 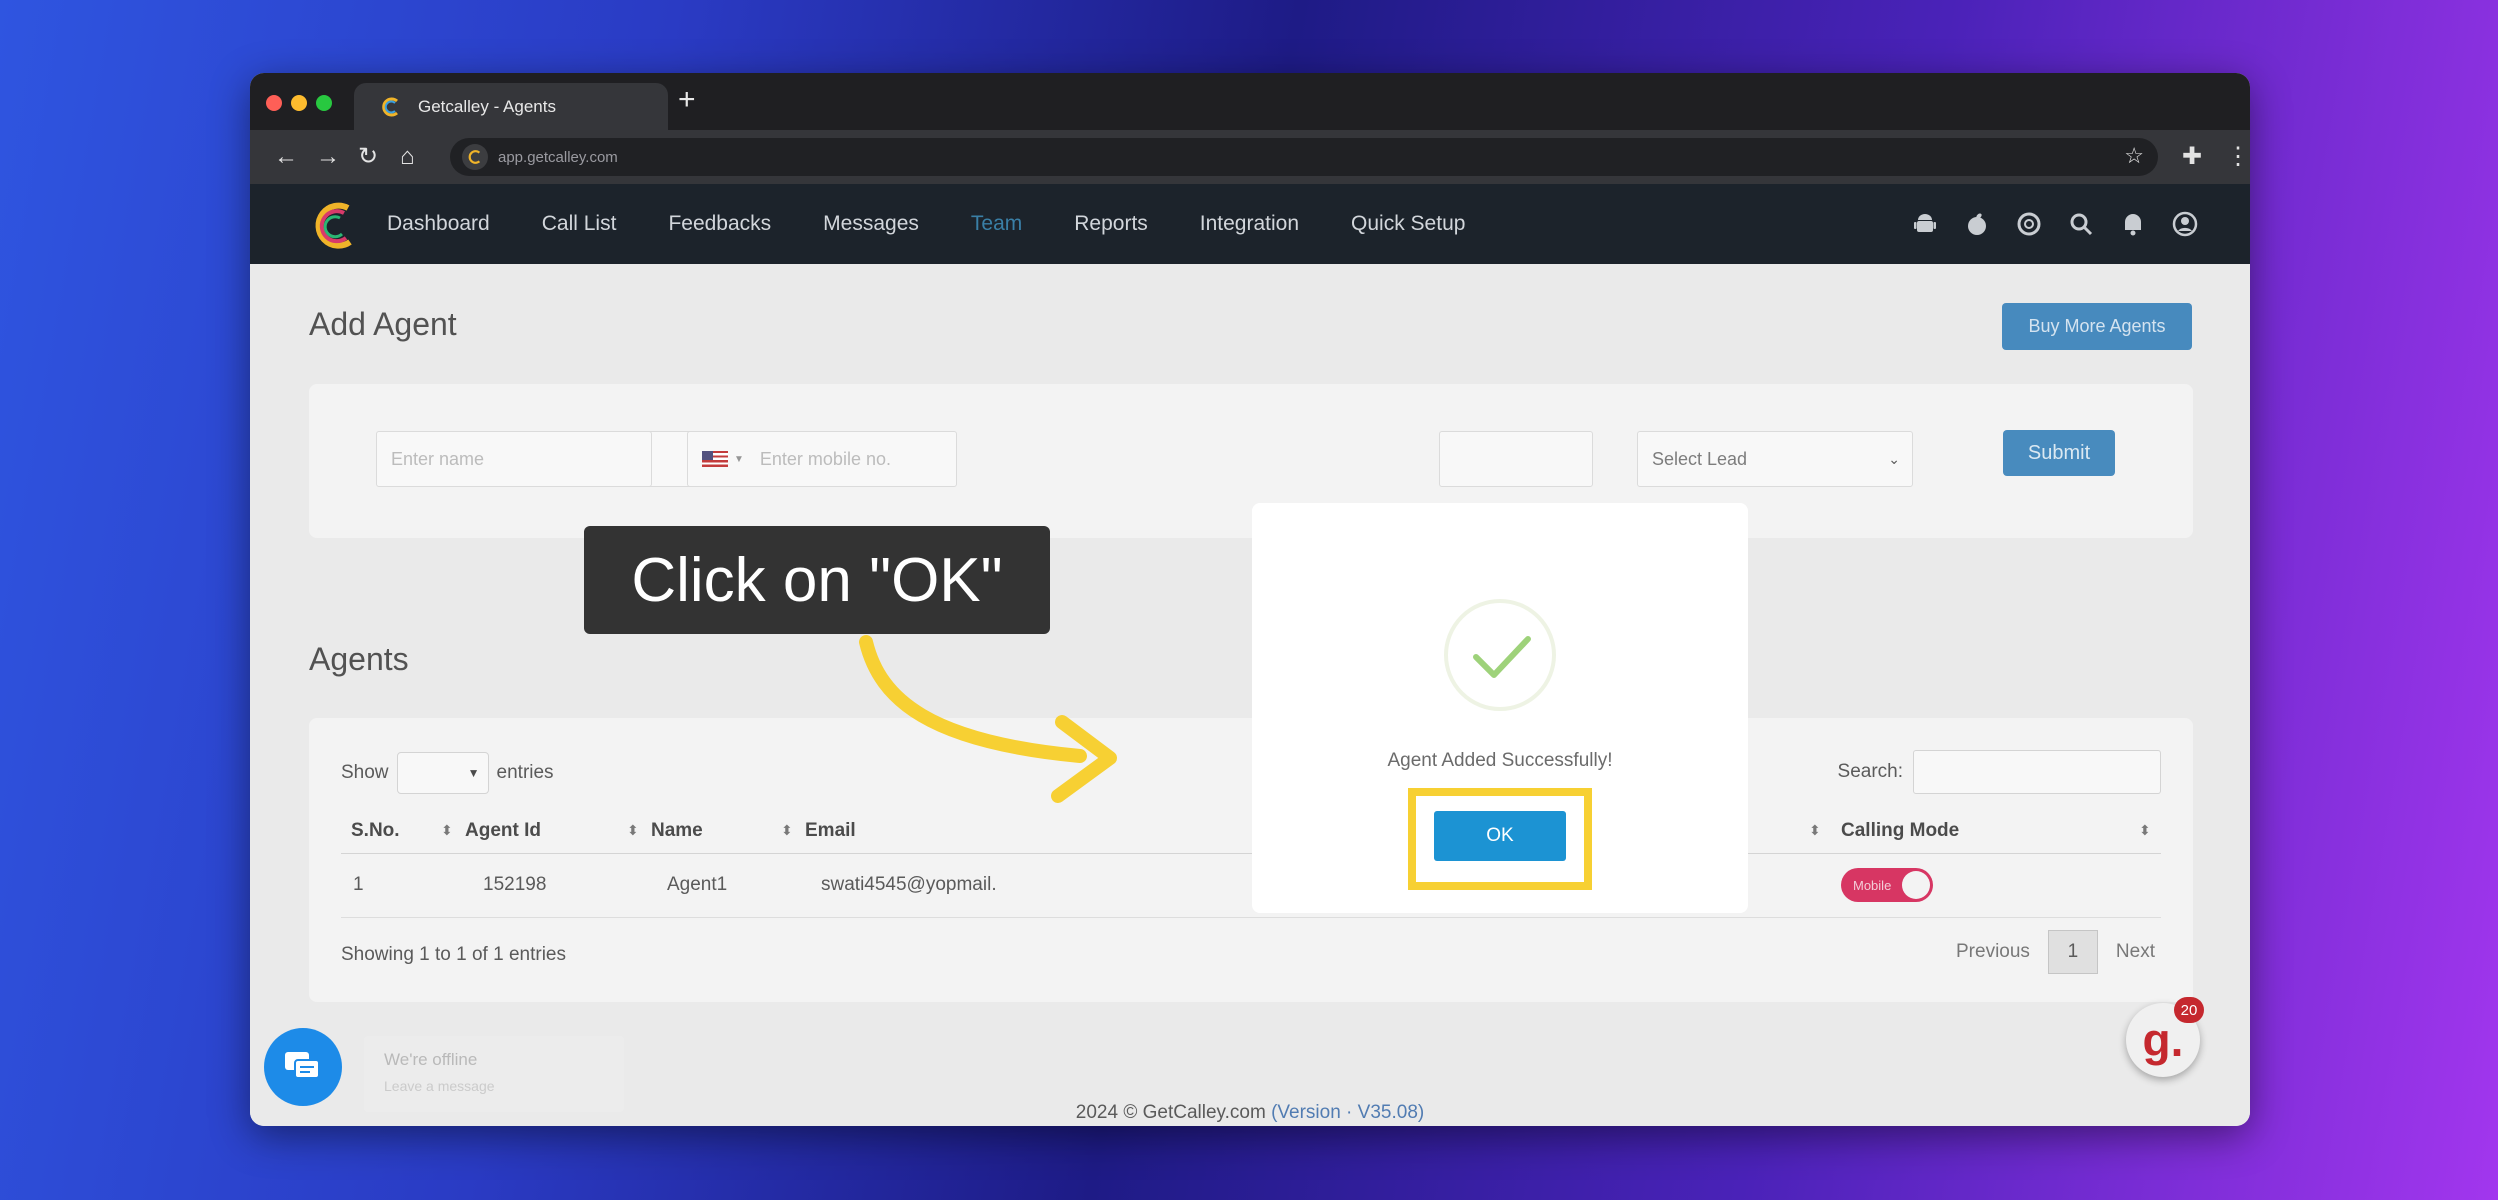 What do you see at coordinates (988, 719) in the screenshot?
I see `callout-arrow-icon` at bounding box center [988, 719].